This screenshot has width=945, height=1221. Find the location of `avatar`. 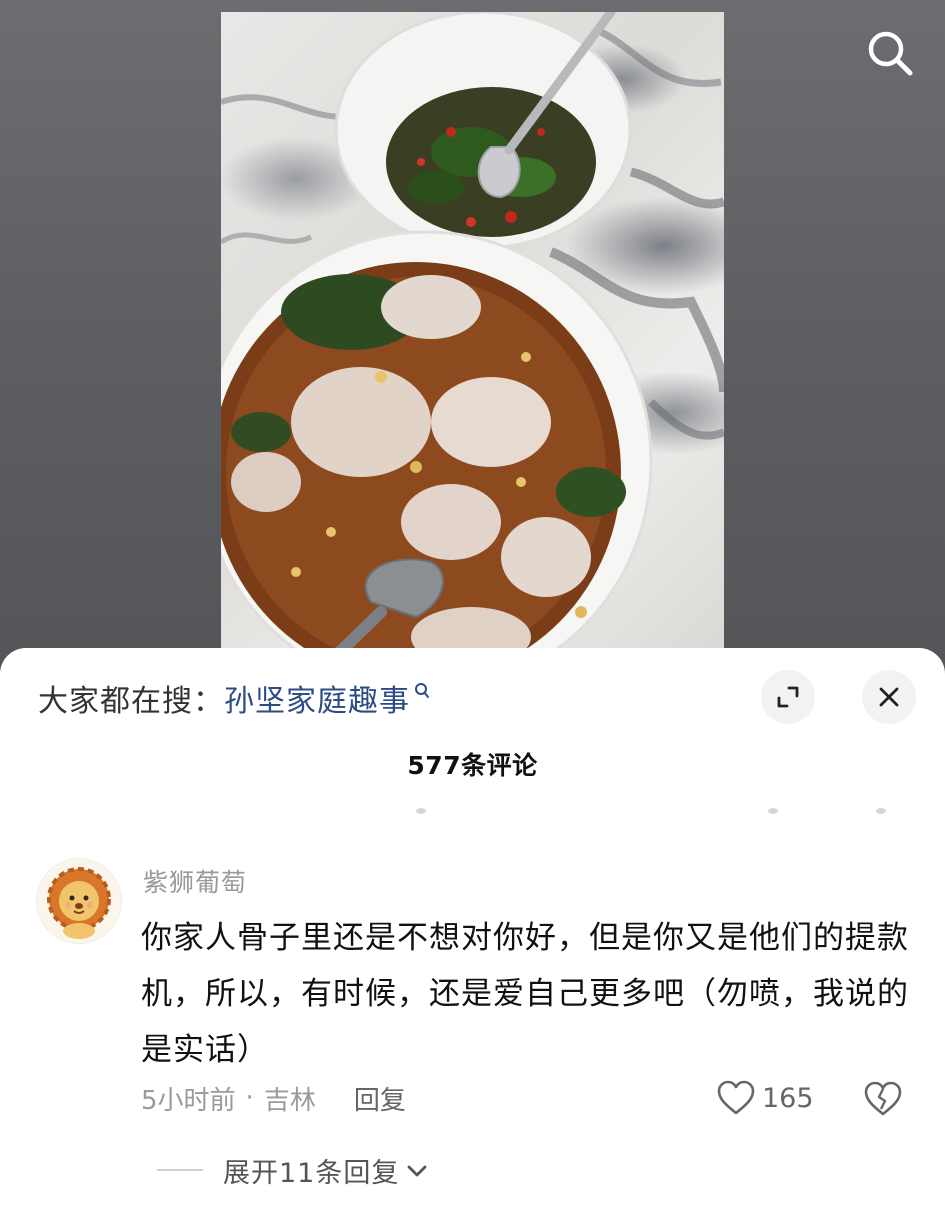

avatar is located at coordinates (79, 901).